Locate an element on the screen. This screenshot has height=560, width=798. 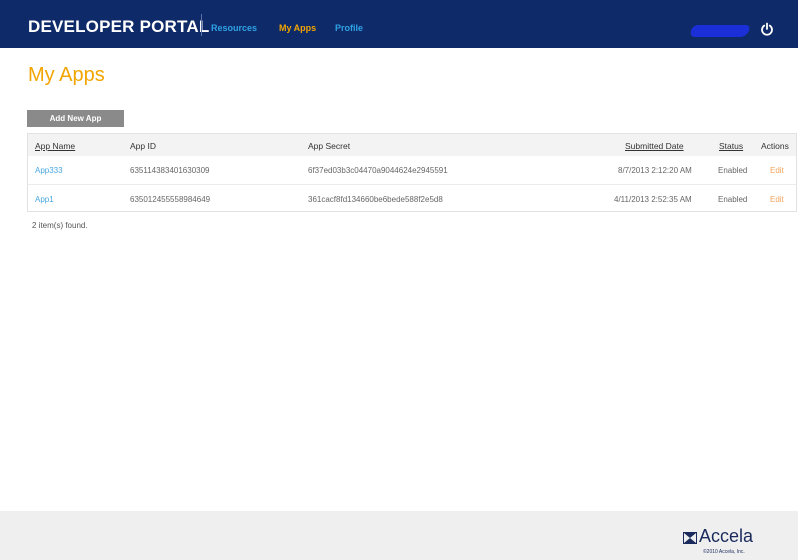
power-icon is located at coordinates (767, 29).